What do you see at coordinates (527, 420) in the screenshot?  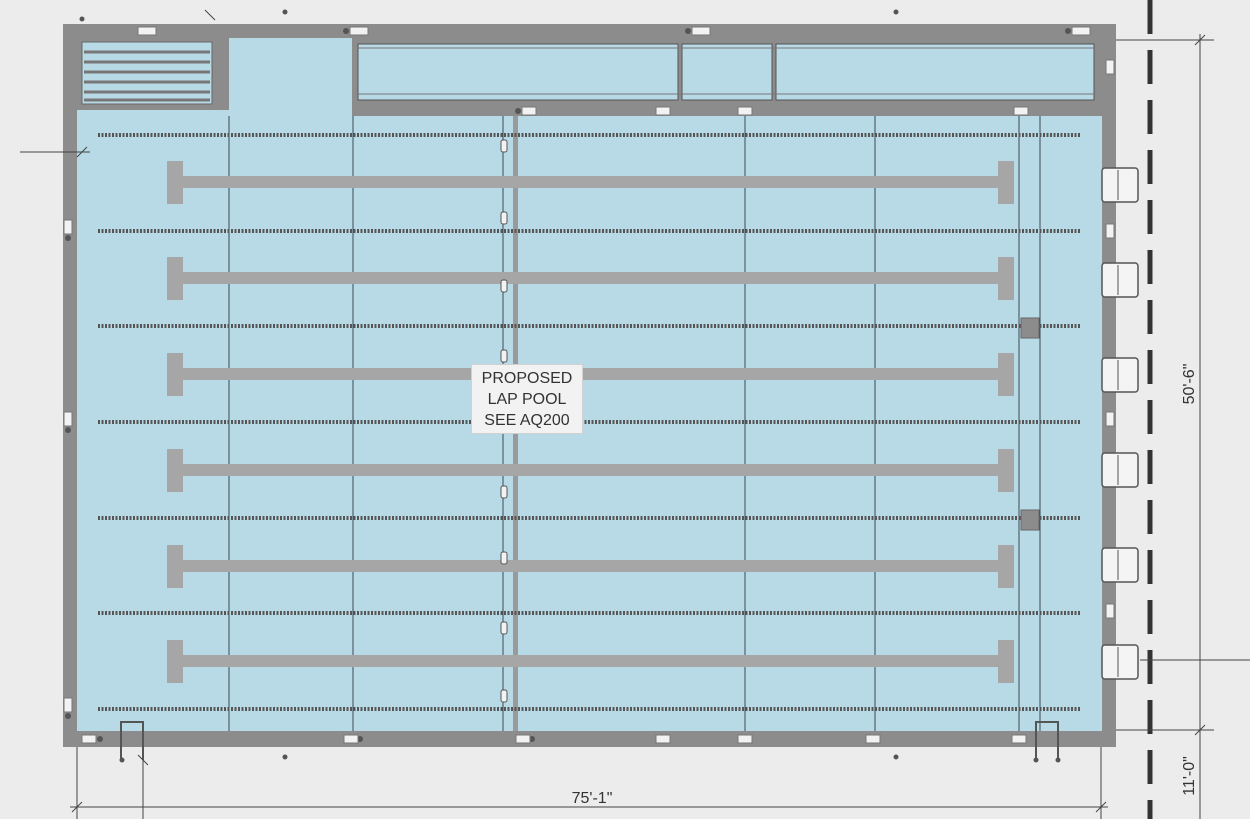 I see `pool-label-line3: SEE AQ200` at bounding box center [527, 420].